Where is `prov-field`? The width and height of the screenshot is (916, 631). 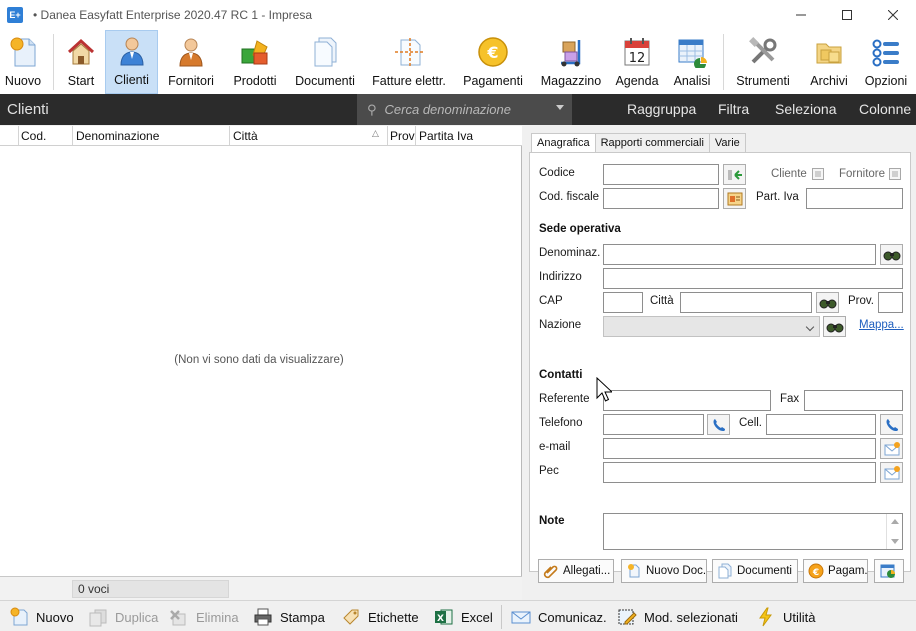 prov-field is located at coordinates (890, 302).